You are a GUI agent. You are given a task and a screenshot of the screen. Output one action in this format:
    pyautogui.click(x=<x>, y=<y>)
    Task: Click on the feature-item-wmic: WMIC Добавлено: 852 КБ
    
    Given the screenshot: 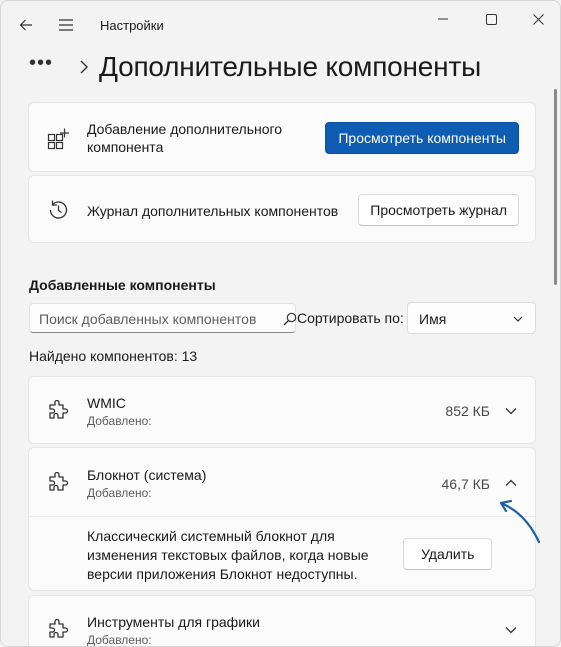 What is the action you would take?
    pyautogui.click(x=282, y=410)
    